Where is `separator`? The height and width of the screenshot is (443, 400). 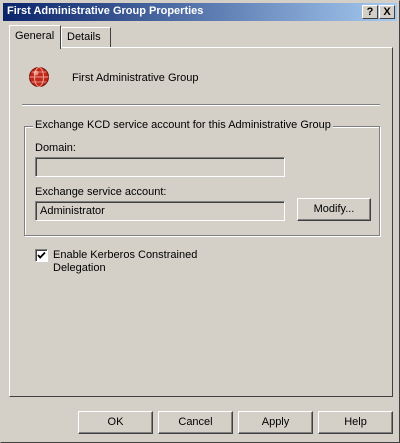
separator is located at coordinates (201, 105).